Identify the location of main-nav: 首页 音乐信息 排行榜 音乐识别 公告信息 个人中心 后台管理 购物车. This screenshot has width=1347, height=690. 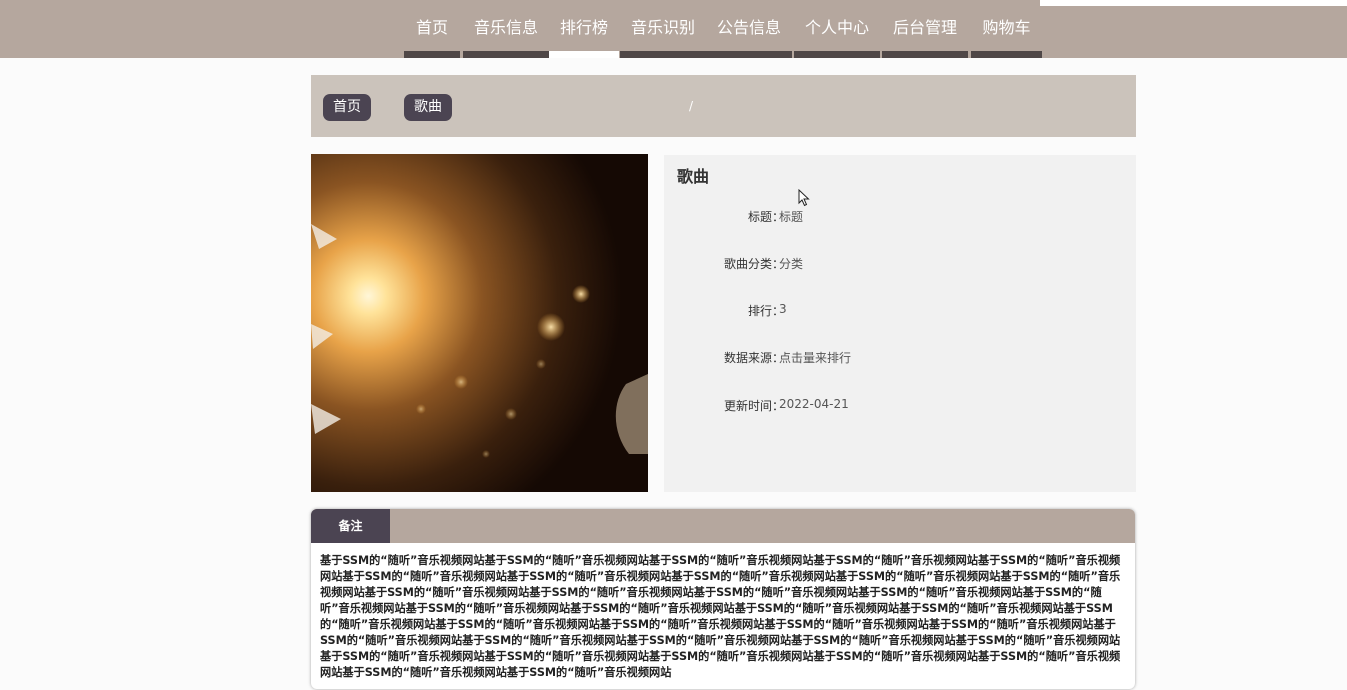
(673, 29).